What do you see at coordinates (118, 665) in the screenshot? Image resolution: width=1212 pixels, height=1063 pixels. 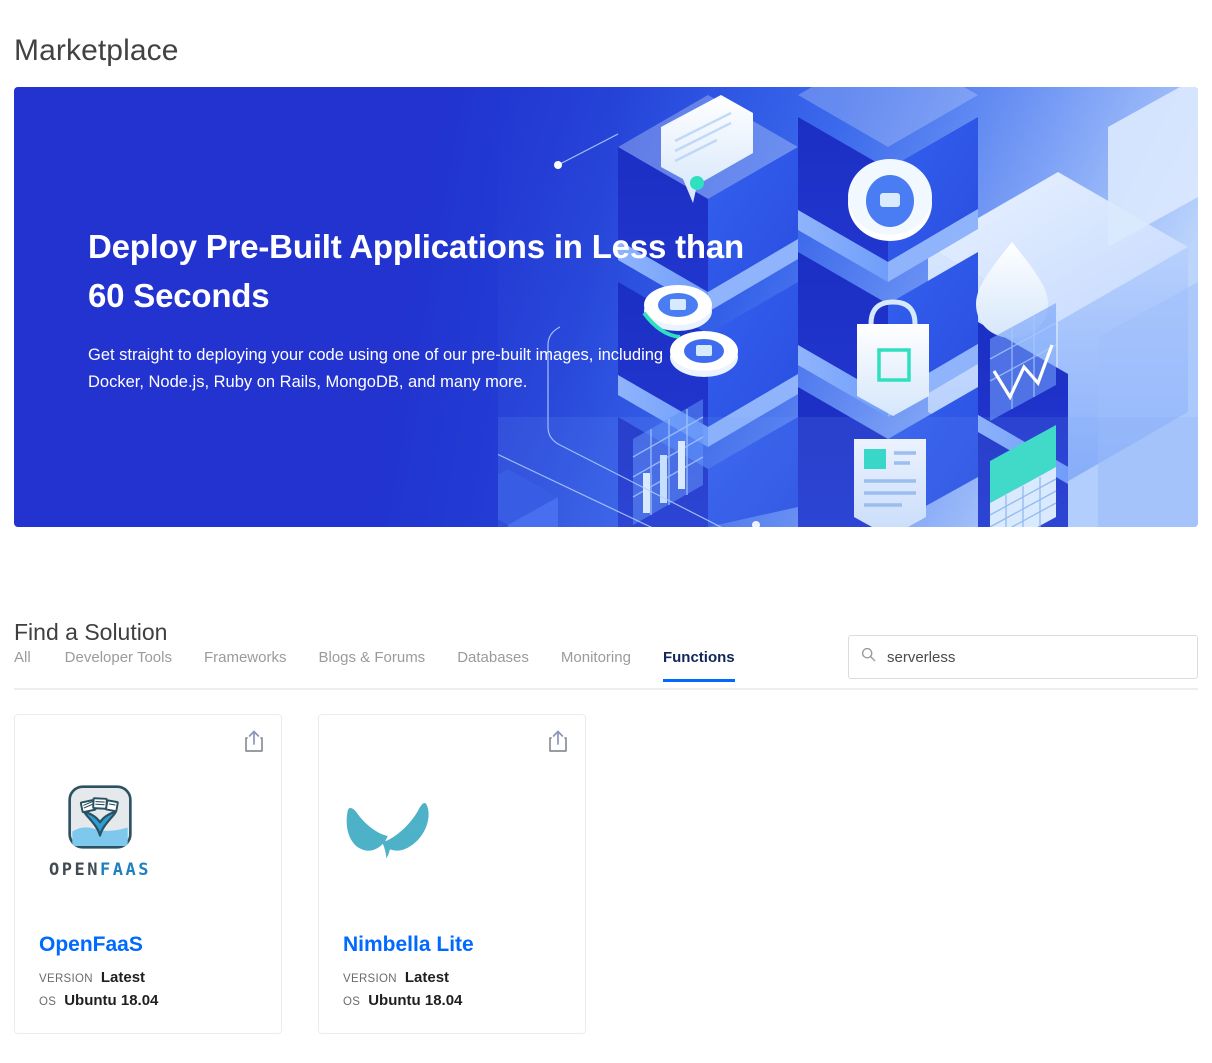 I see `tab-developer-tools: Developer Tools` at bounding box center [118, 665].